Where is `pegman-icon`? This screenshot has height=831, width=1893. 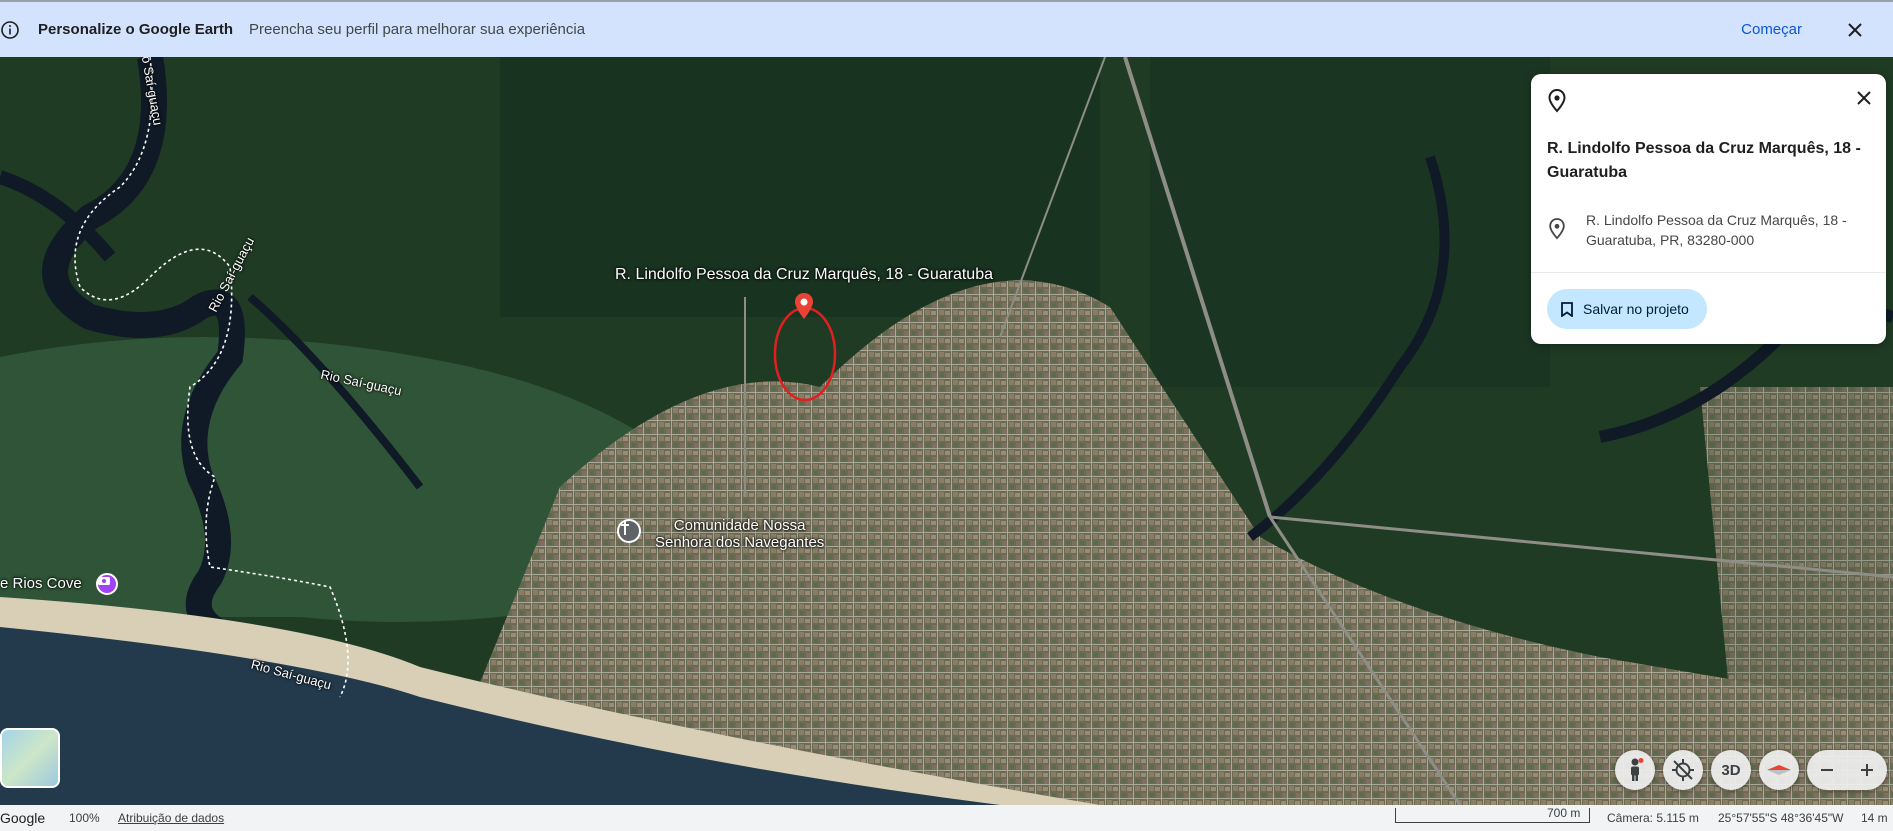
pegman-icon is located at coordinates (1637, 769).